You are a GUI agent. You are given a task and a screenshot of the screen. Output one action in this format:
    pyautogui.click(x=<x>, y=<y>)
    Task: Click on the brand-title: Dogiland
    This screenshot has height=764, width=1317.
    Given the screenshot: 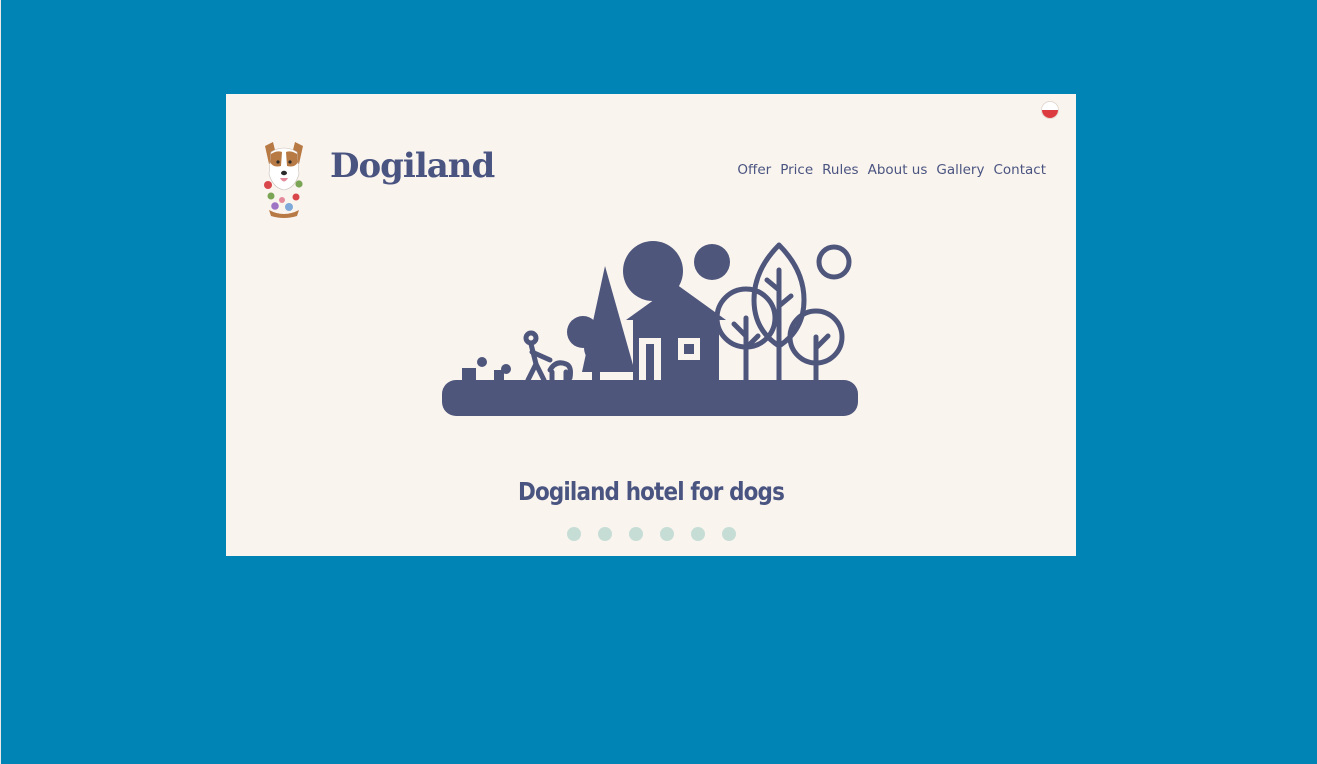 What is the action you would take?
    pyautogui.click(x=412, y=166)
    